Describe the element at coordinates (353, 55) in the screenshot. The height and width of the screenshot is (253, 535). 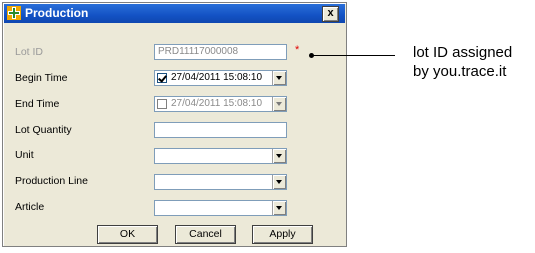
I see `callout-line` at that location.